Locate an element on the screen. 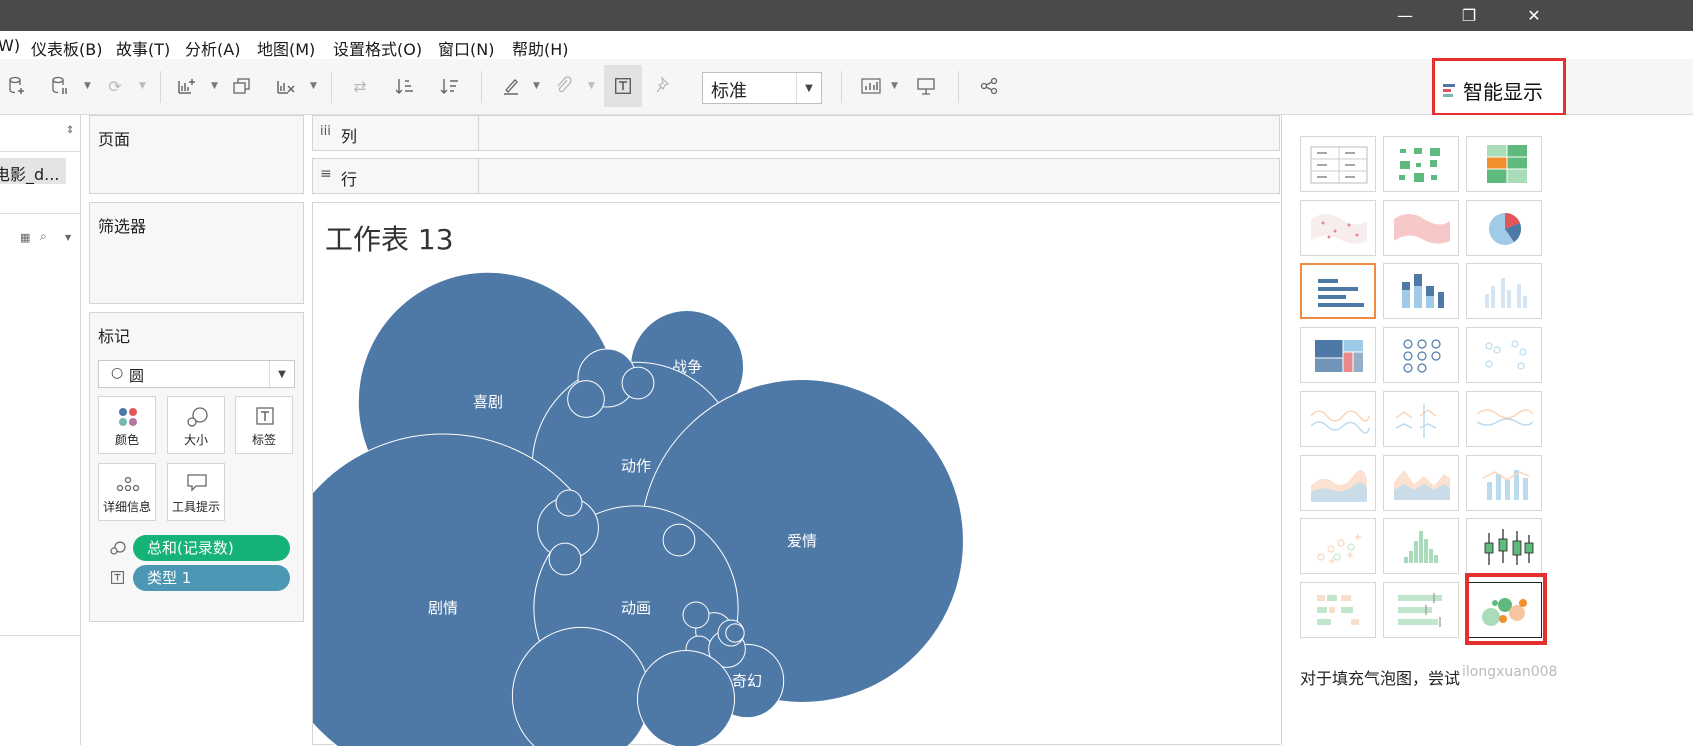 This screenshot has height=746, width=1693. dual-combination-icon is located at coordinates (1506, 484).